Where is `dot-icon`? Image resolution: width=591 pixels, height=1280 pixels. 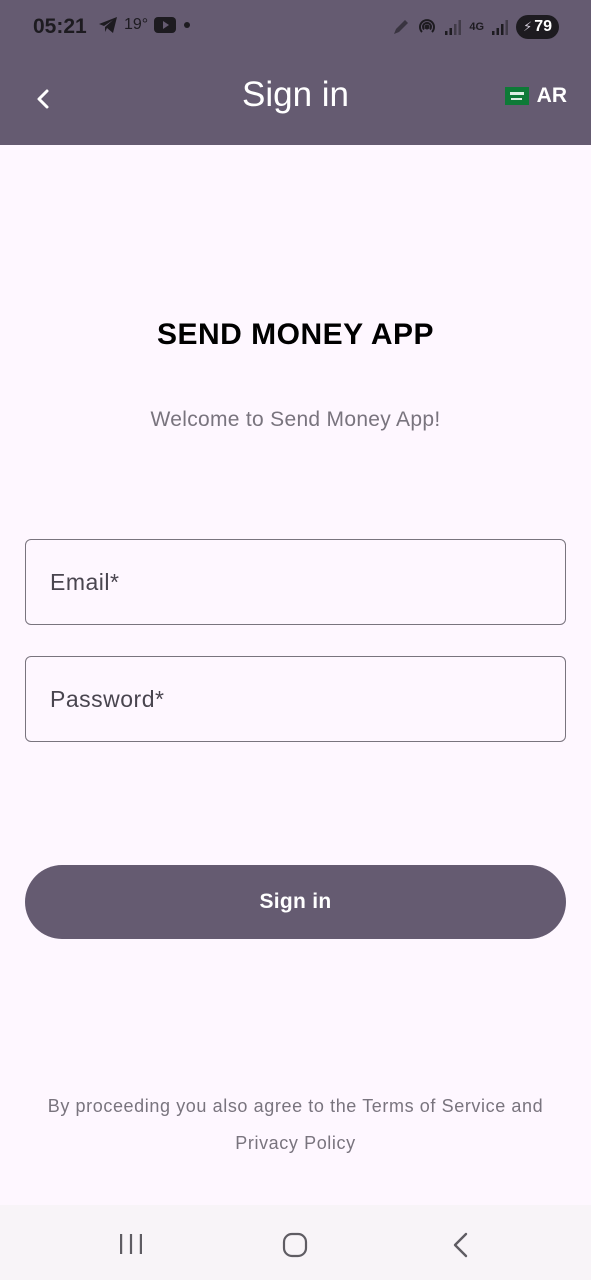 dot-icon is located at coordinates (187, 25).